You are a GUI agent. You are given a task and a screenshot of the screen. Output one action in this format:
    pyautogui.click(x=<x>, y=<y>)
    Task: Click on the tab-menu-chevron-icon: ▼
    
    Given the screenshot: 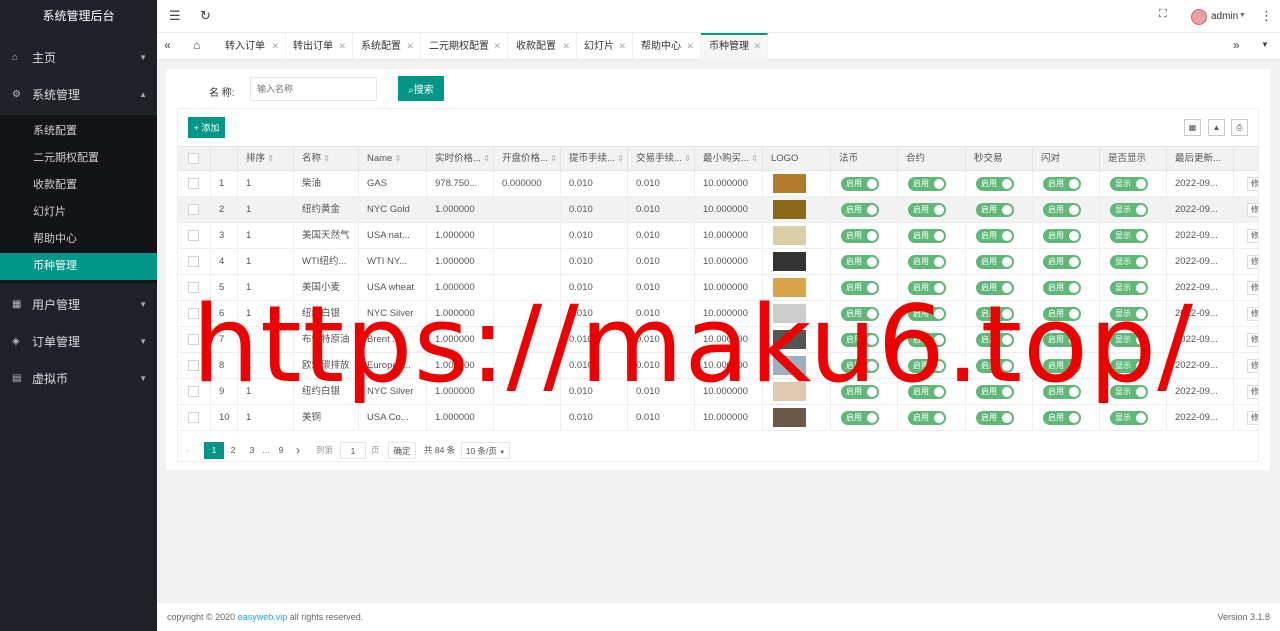 What is the action you would take?
    pyautogui.click(x=1265, y=44)
    